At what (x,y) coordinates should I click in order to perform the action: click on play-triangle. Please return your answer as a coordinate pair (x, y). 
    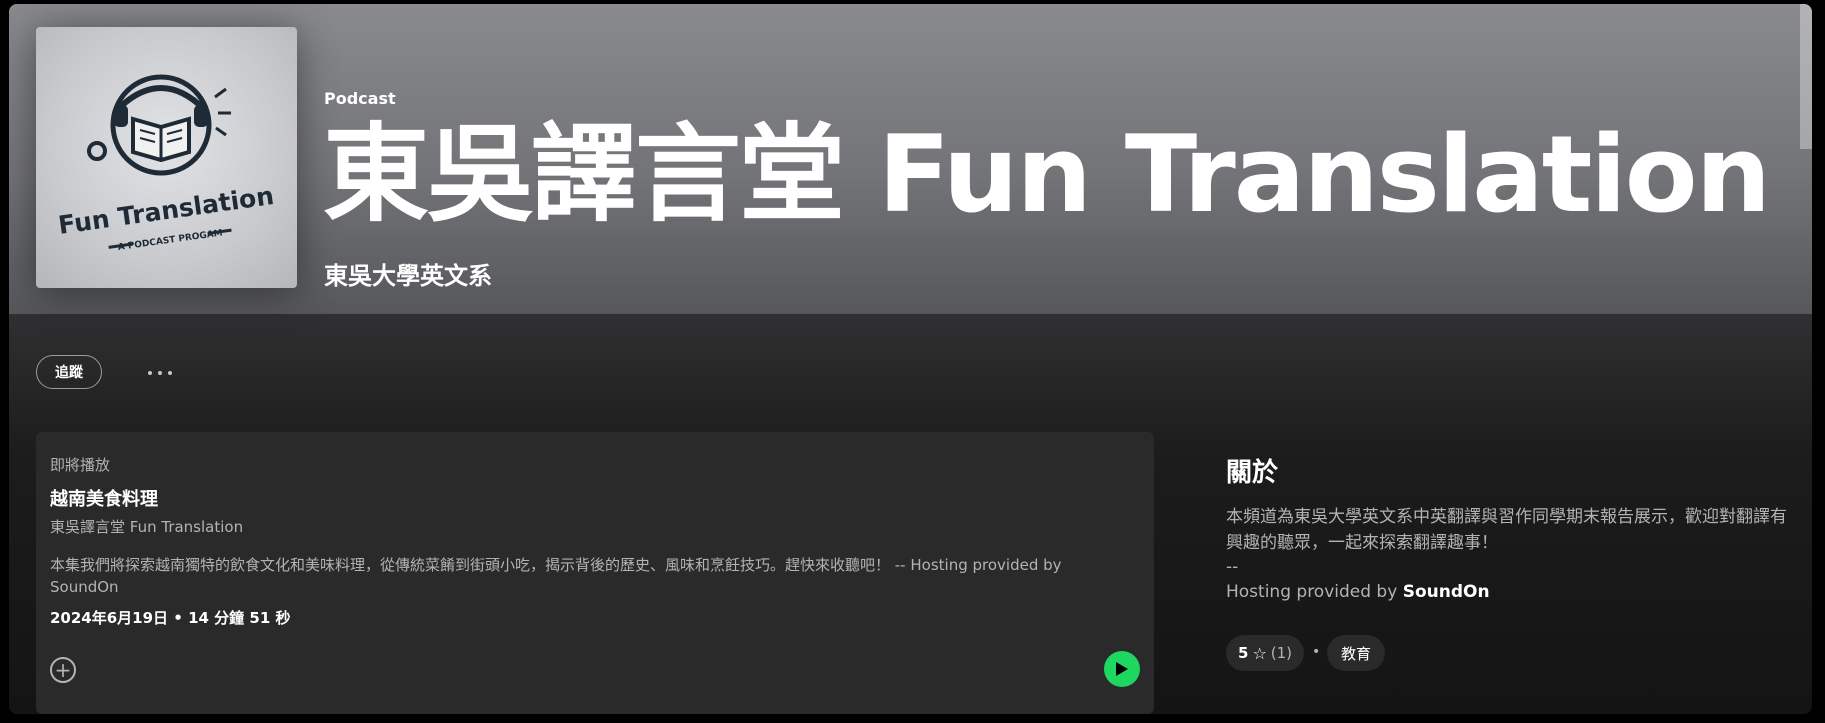
    Looking at the image, I should click on (1122, 669).